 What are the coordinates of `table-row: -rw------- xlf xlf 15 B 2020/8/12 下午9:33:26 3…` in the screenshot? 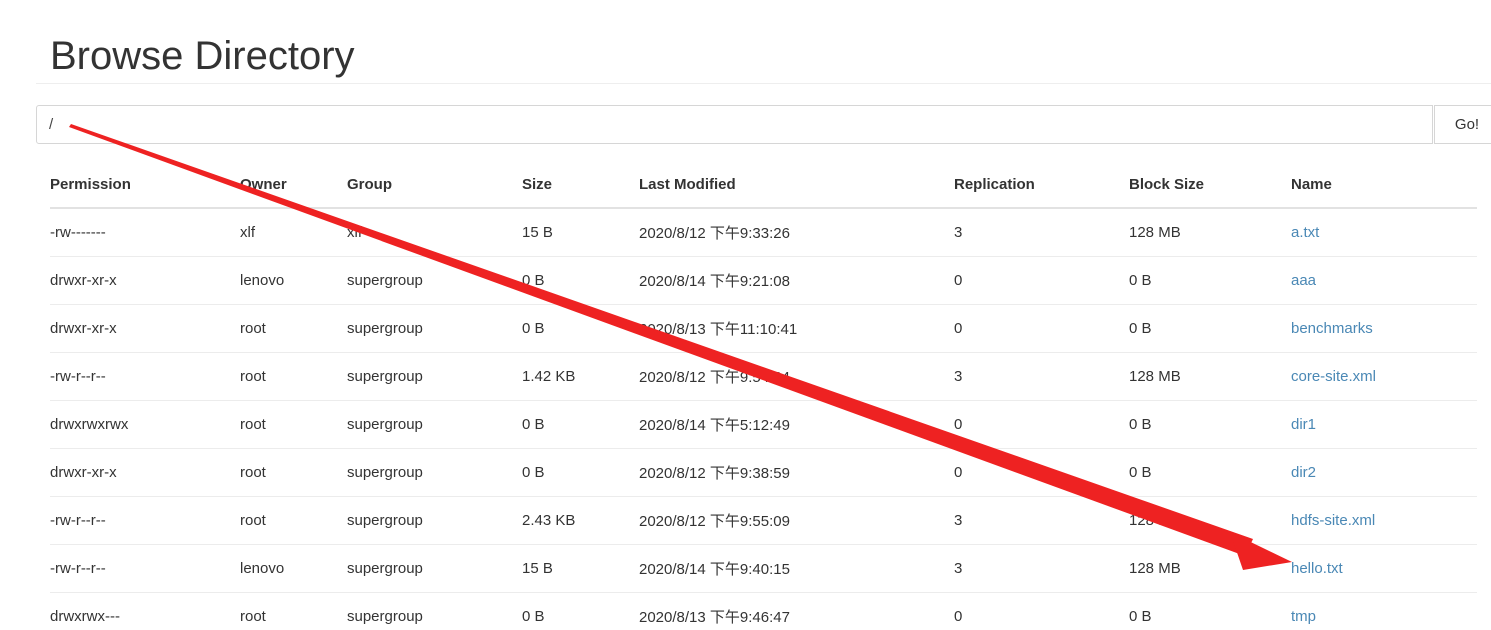 It's located at (763, 232).